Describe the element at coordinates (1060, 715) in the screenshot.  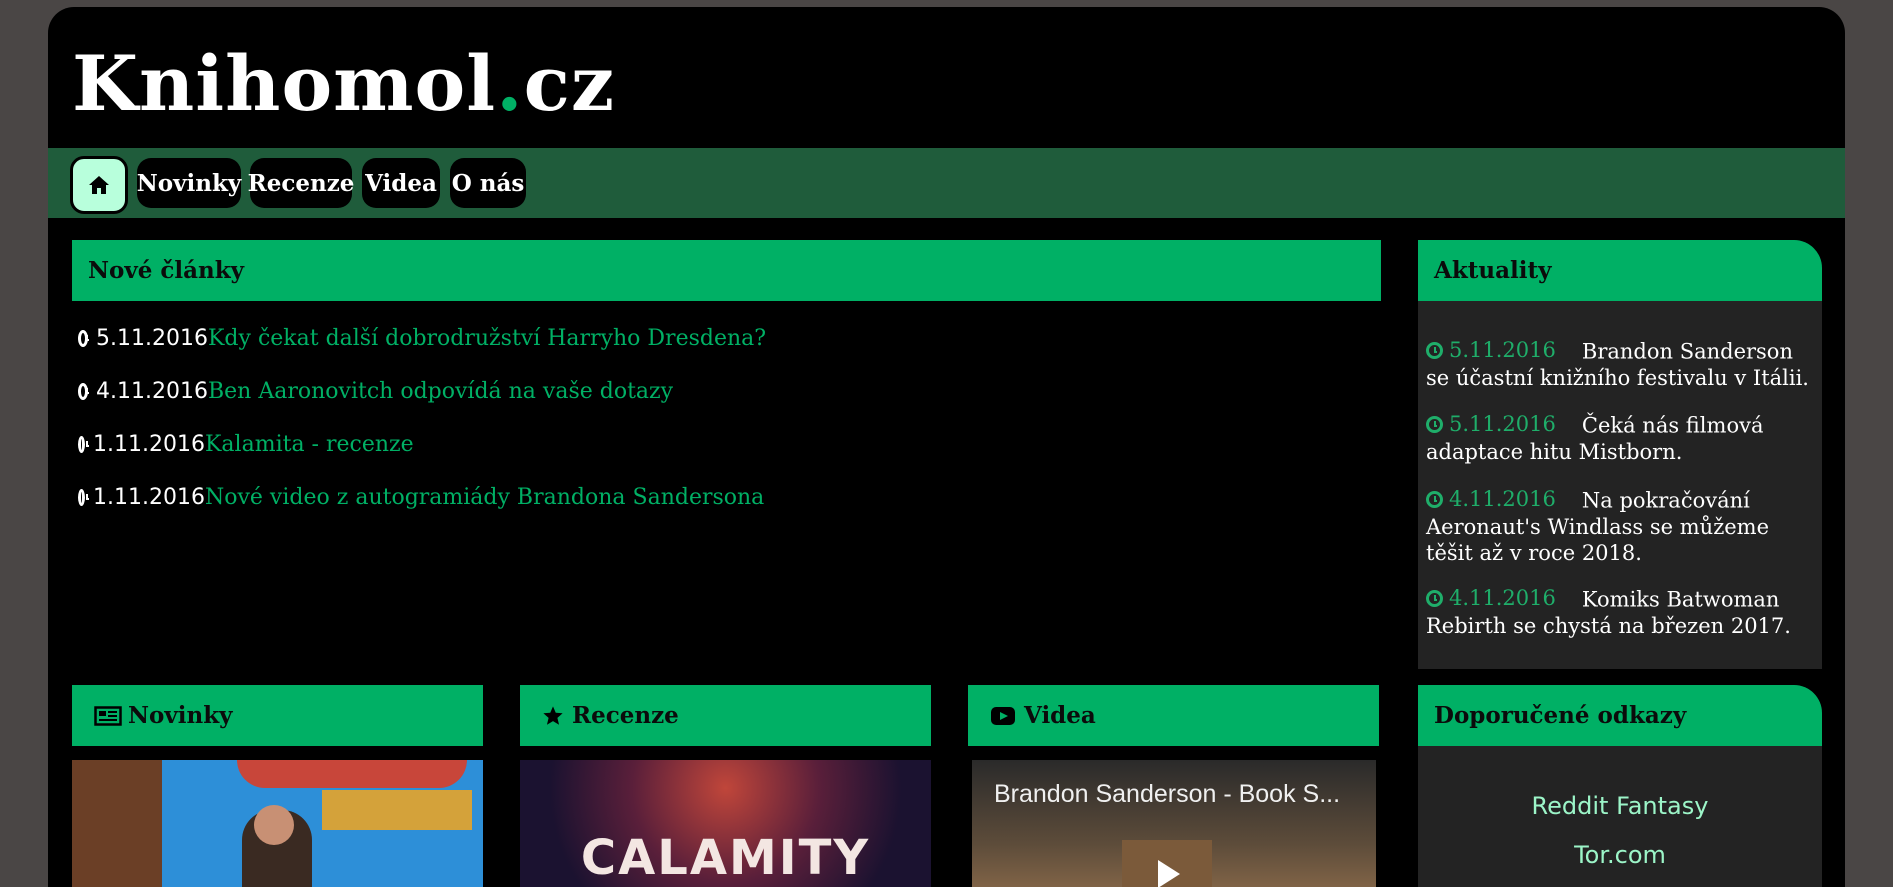
I see `videa-heading-label: Videa` at that location.